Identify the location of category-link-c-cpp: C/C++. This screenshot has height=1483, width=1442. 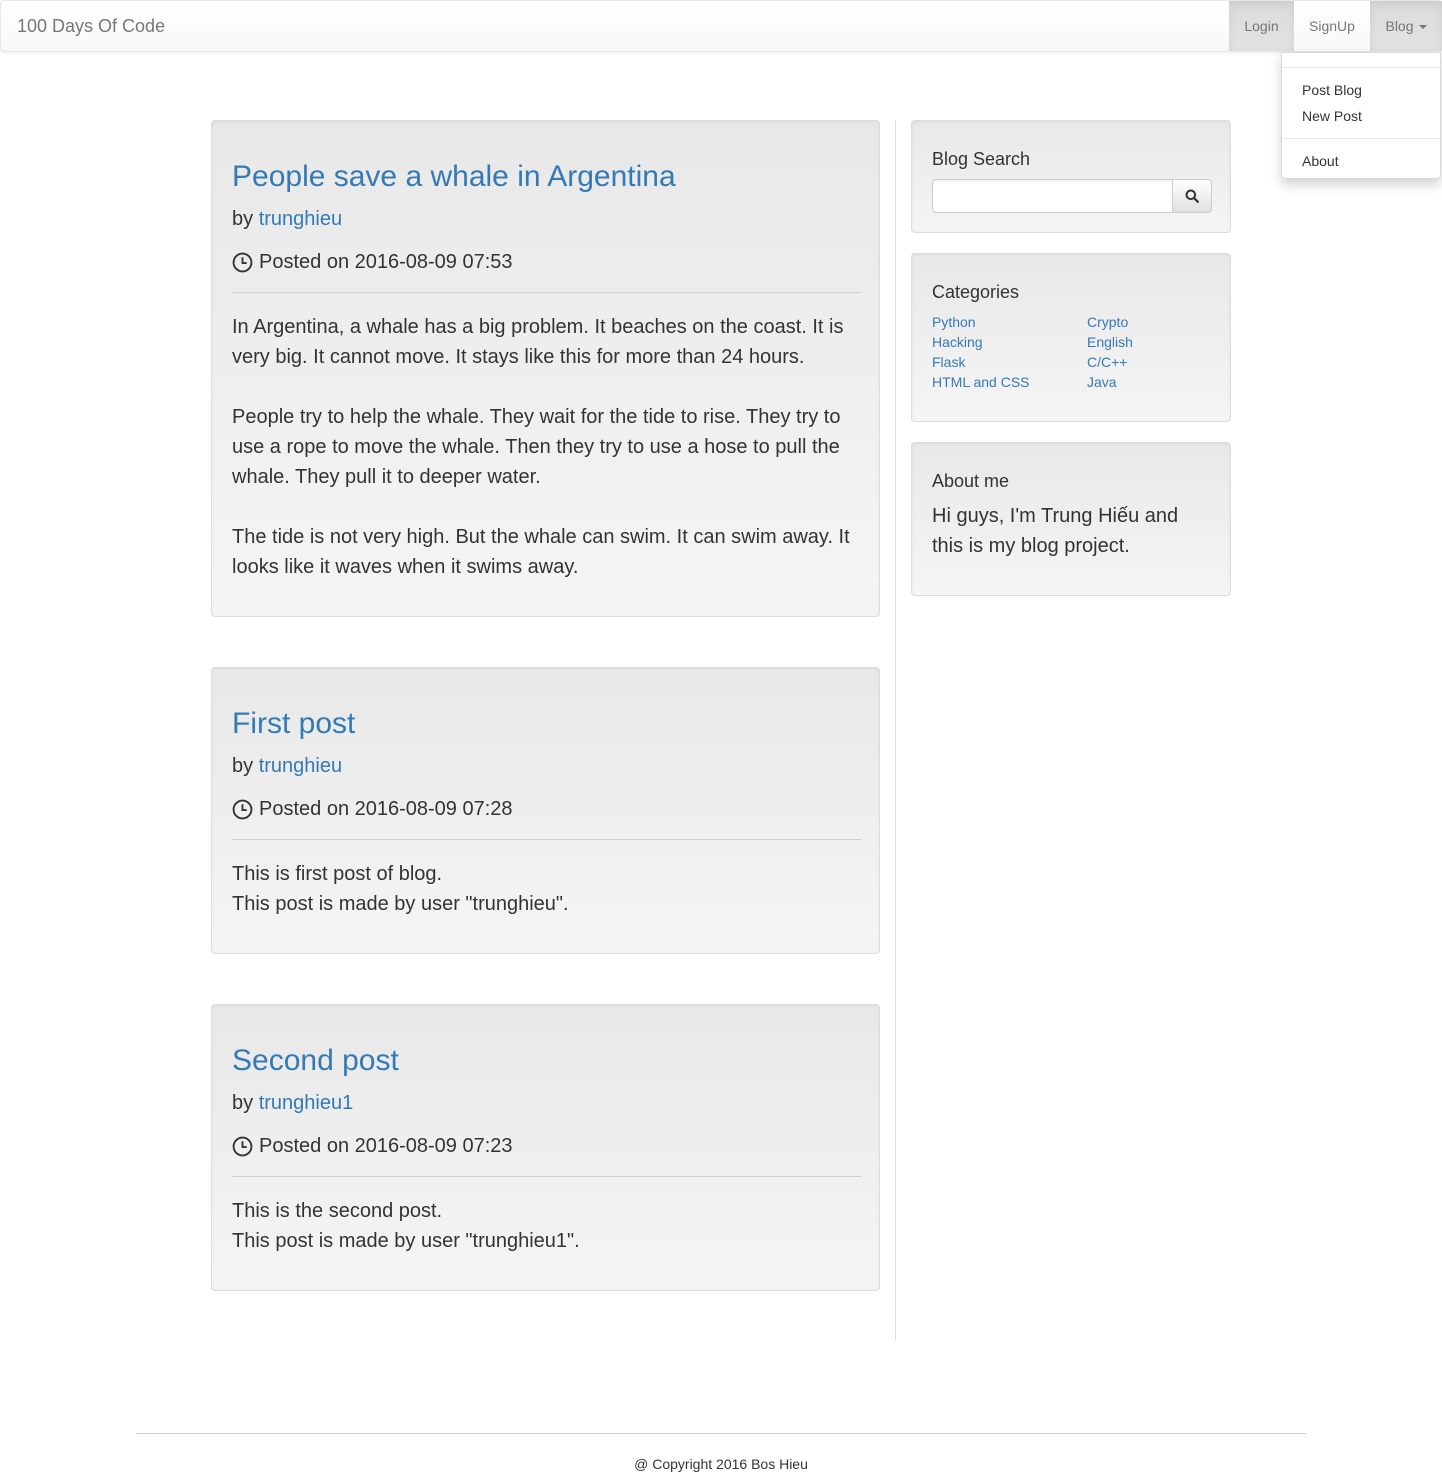
(1110, 362).